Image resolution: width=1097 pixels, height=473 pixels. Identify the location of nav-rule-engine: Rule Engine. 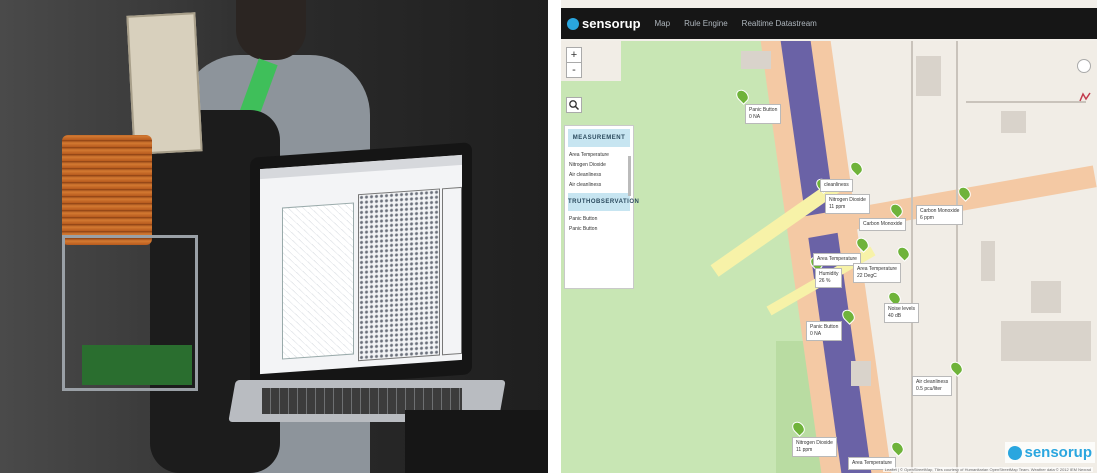
(706, 23).